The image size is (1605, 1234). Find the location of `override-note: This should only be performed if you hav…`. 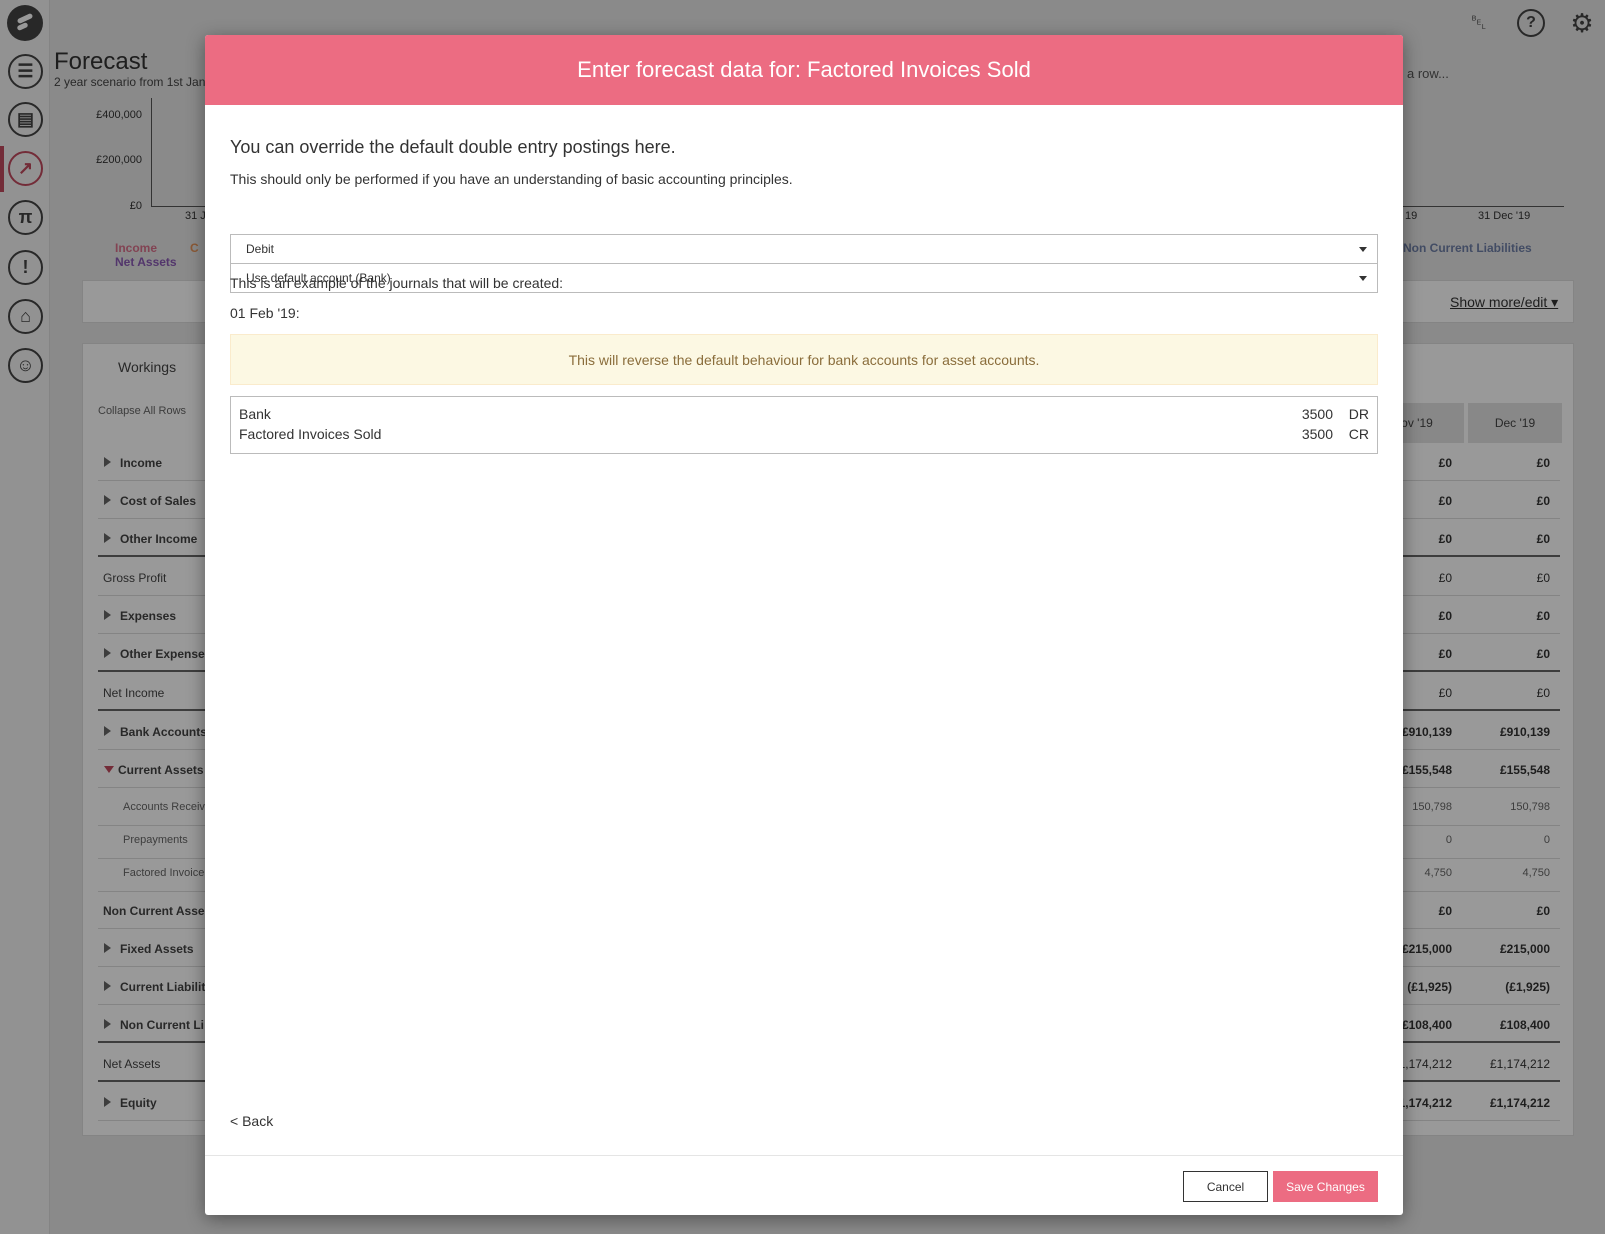

override-note: This should only be performed if you hav… is located at coordinates (511, 179).